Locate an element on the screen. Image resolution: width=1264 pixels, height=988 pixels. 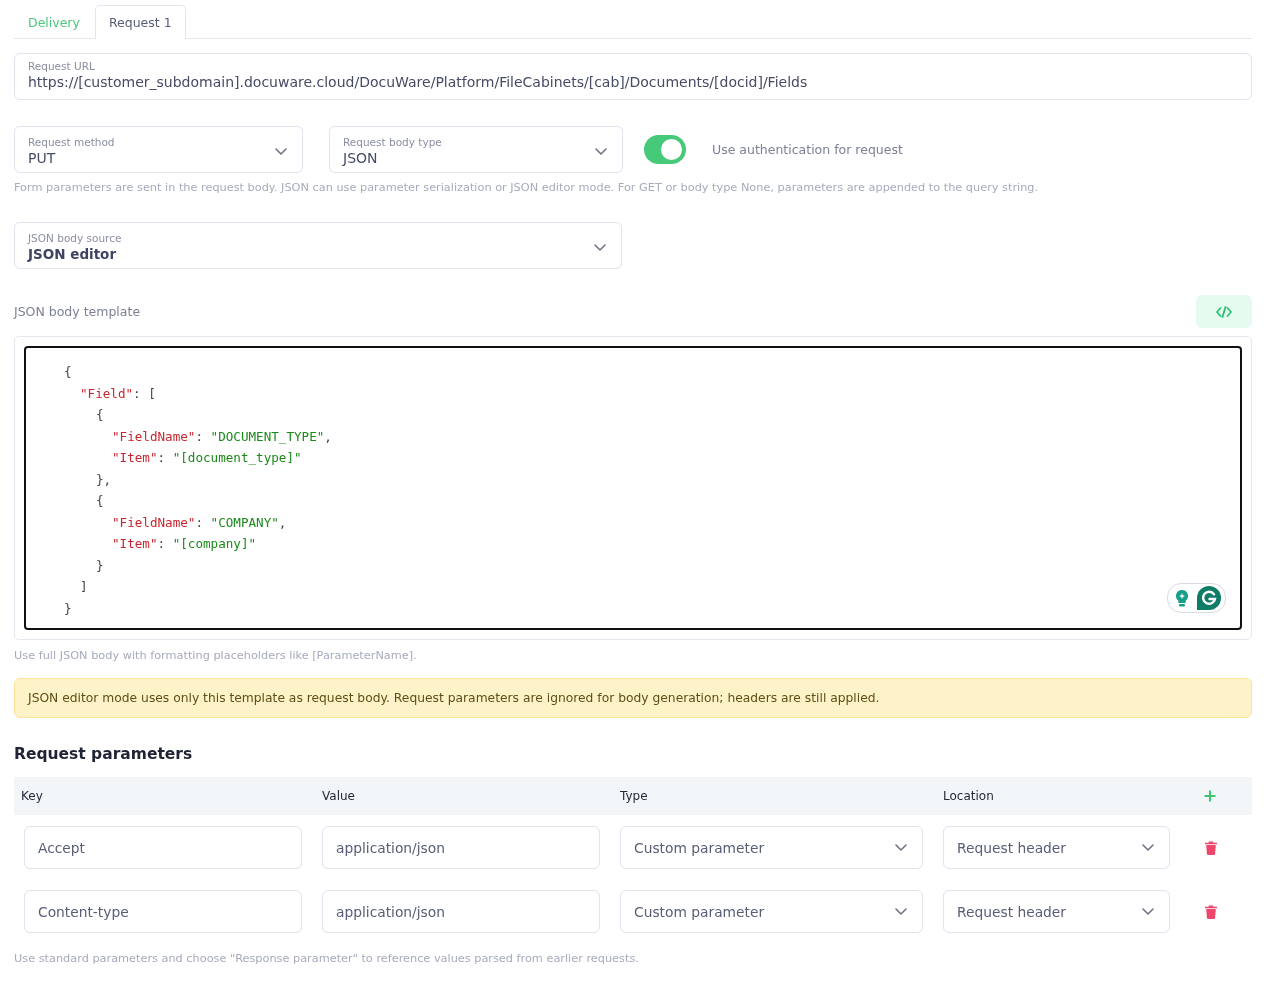
column-header: Location is located at coordinates (968, 796).